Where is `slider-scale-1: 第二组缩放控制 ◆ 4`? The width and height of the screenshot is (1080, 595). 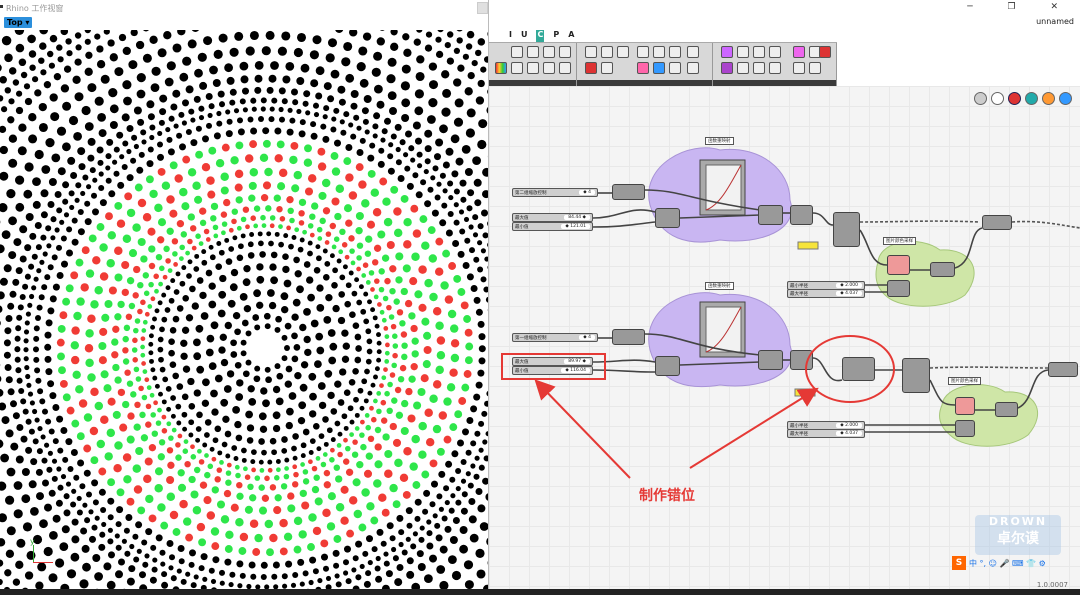
slider-scale-1: 第二组缩放控制 ◆ 4 is located at coordinates (555, 192).